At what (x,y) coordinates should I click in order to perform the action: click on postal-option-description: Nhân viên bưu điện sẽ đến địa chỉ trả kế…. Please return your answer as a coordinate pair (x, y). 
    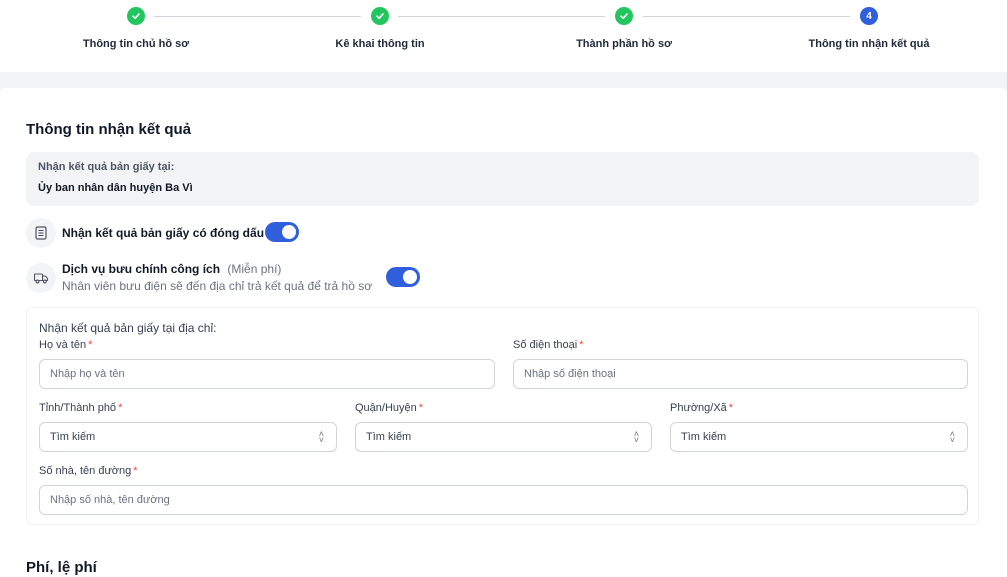
    Looking at the image, I should click on (217, 286).